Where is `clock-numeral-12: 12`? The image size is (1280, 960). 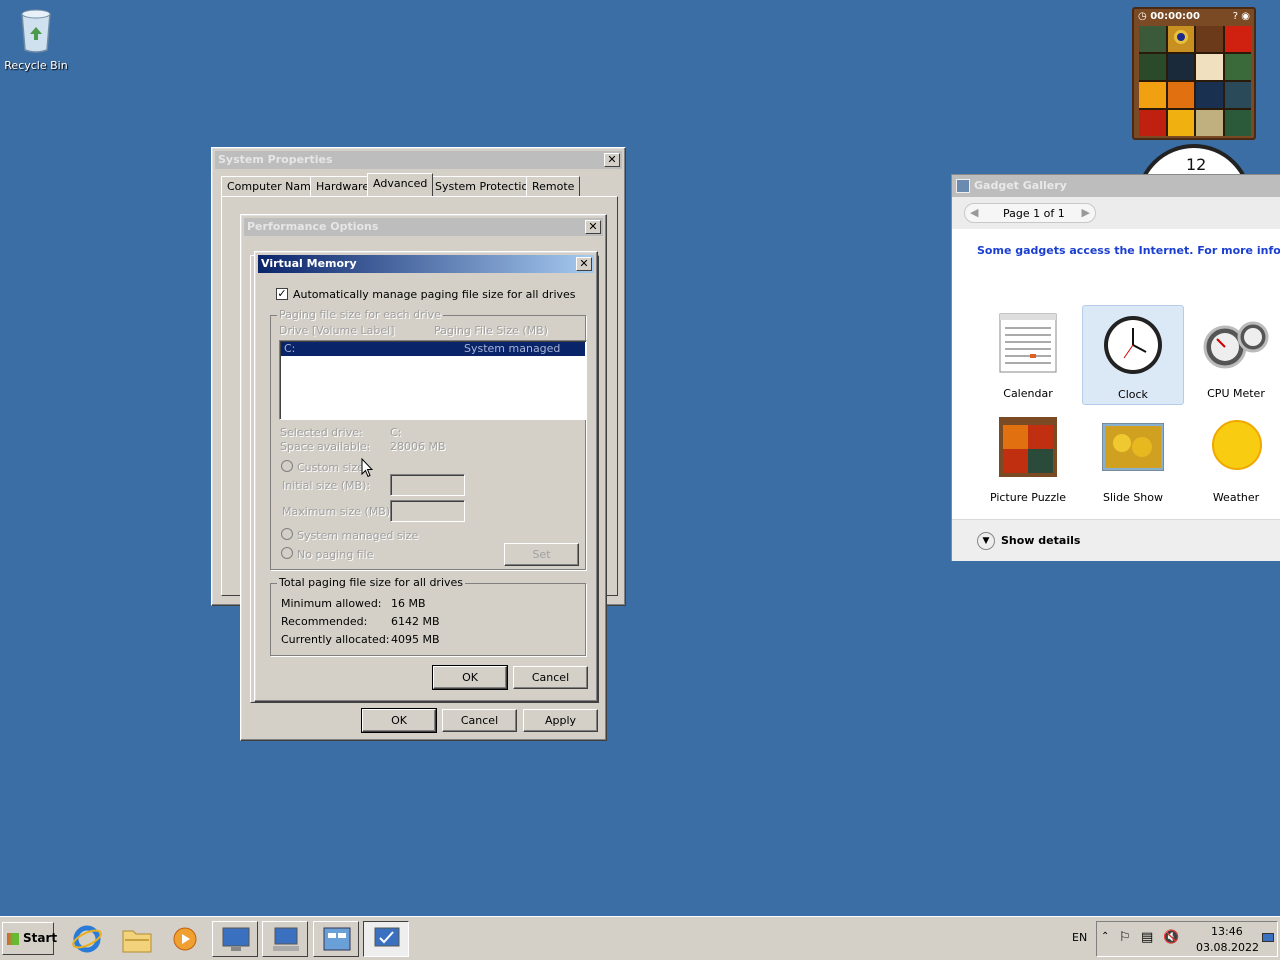
clock-numeral-12: 12 is located at coordinates (1196, 164).